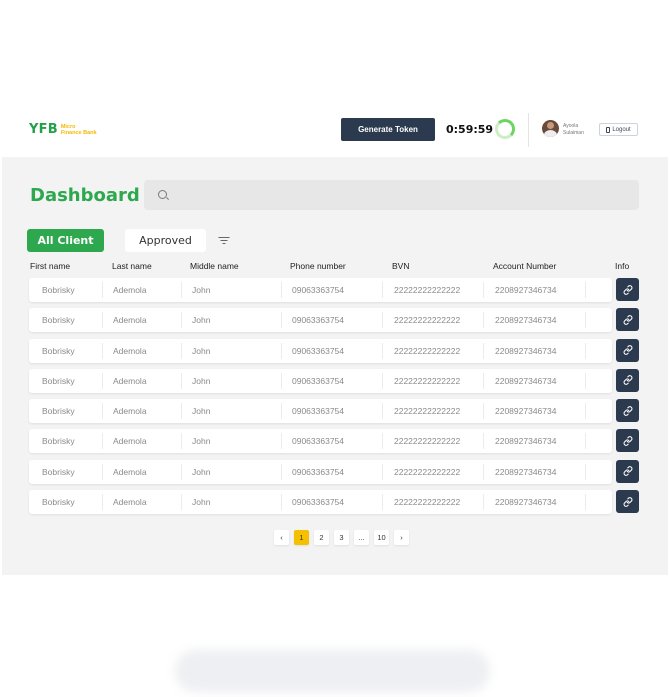 Image resolution: width=670 pixels, height=697 pixels. What do you see at coordinates (79, 130) in the screenshot?
I see `logo-subtitle: Micro Finance Bank` at bounding box center [79, 130].